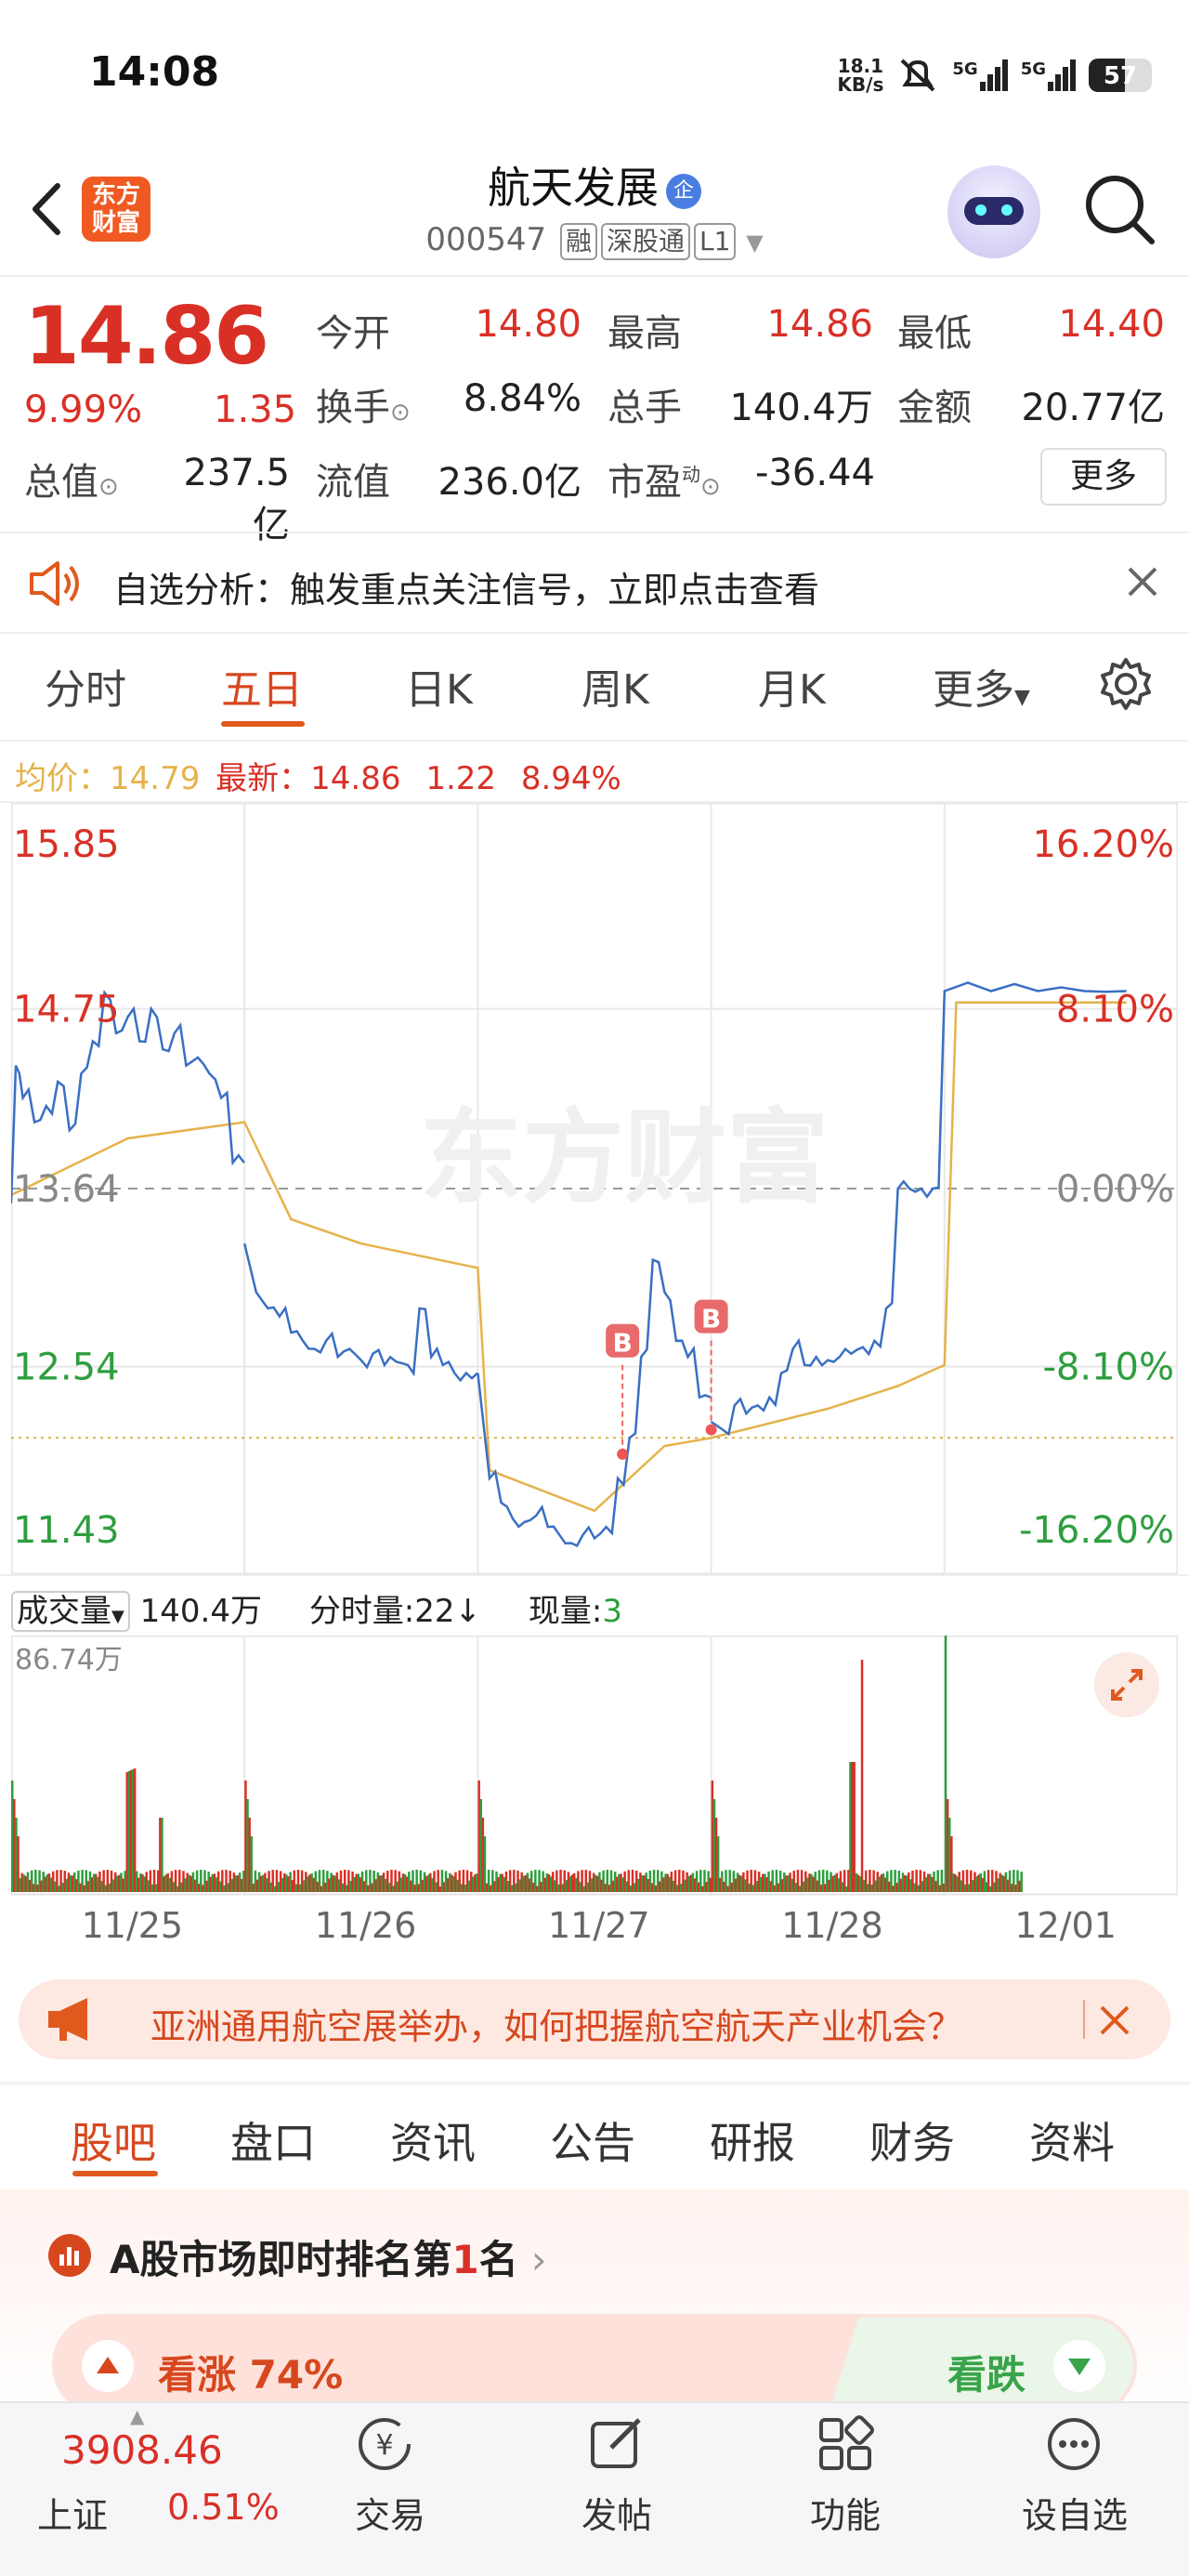 The width and height of the screenshot is (1189, 2576). What do you see at coordinates (117, 1616) in the screenshot?
I see `volume-caret-icon: ▼` at bounding box center [117, 1616].